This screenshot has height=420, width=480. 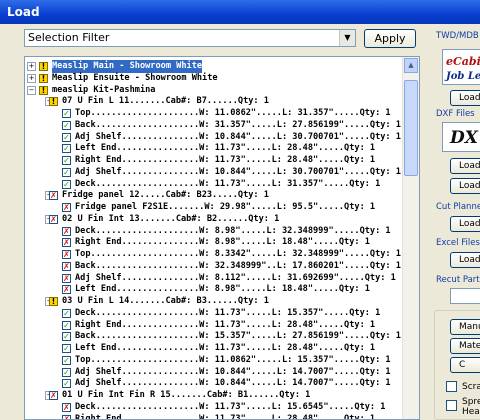 I want to click on load-twd-button: Load, so click(x=465, y=98).